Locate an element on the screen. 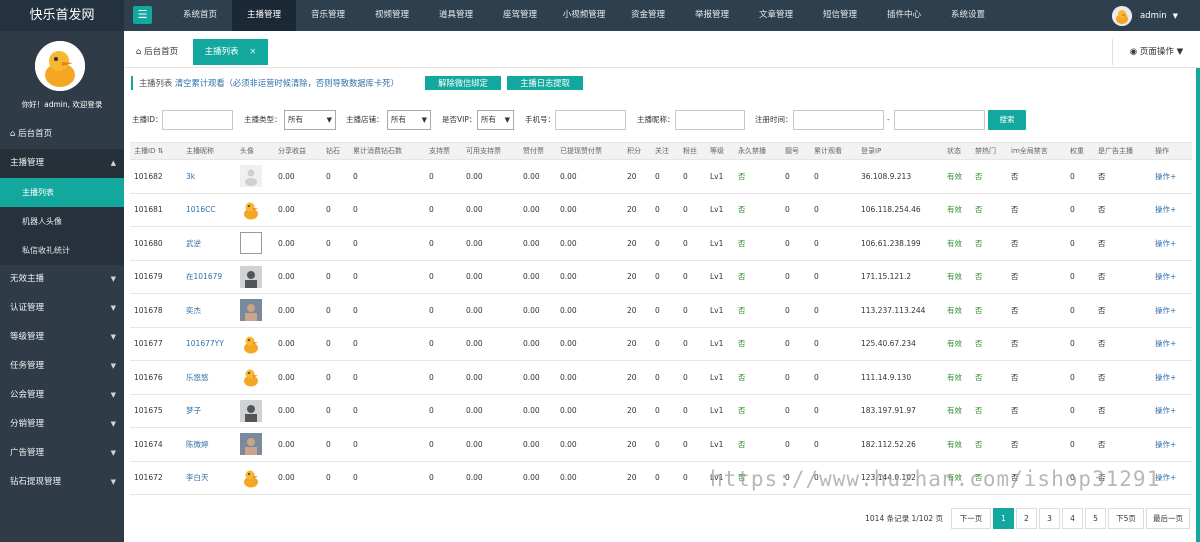  page-number: 3 is located at coordinates (1049, 518).